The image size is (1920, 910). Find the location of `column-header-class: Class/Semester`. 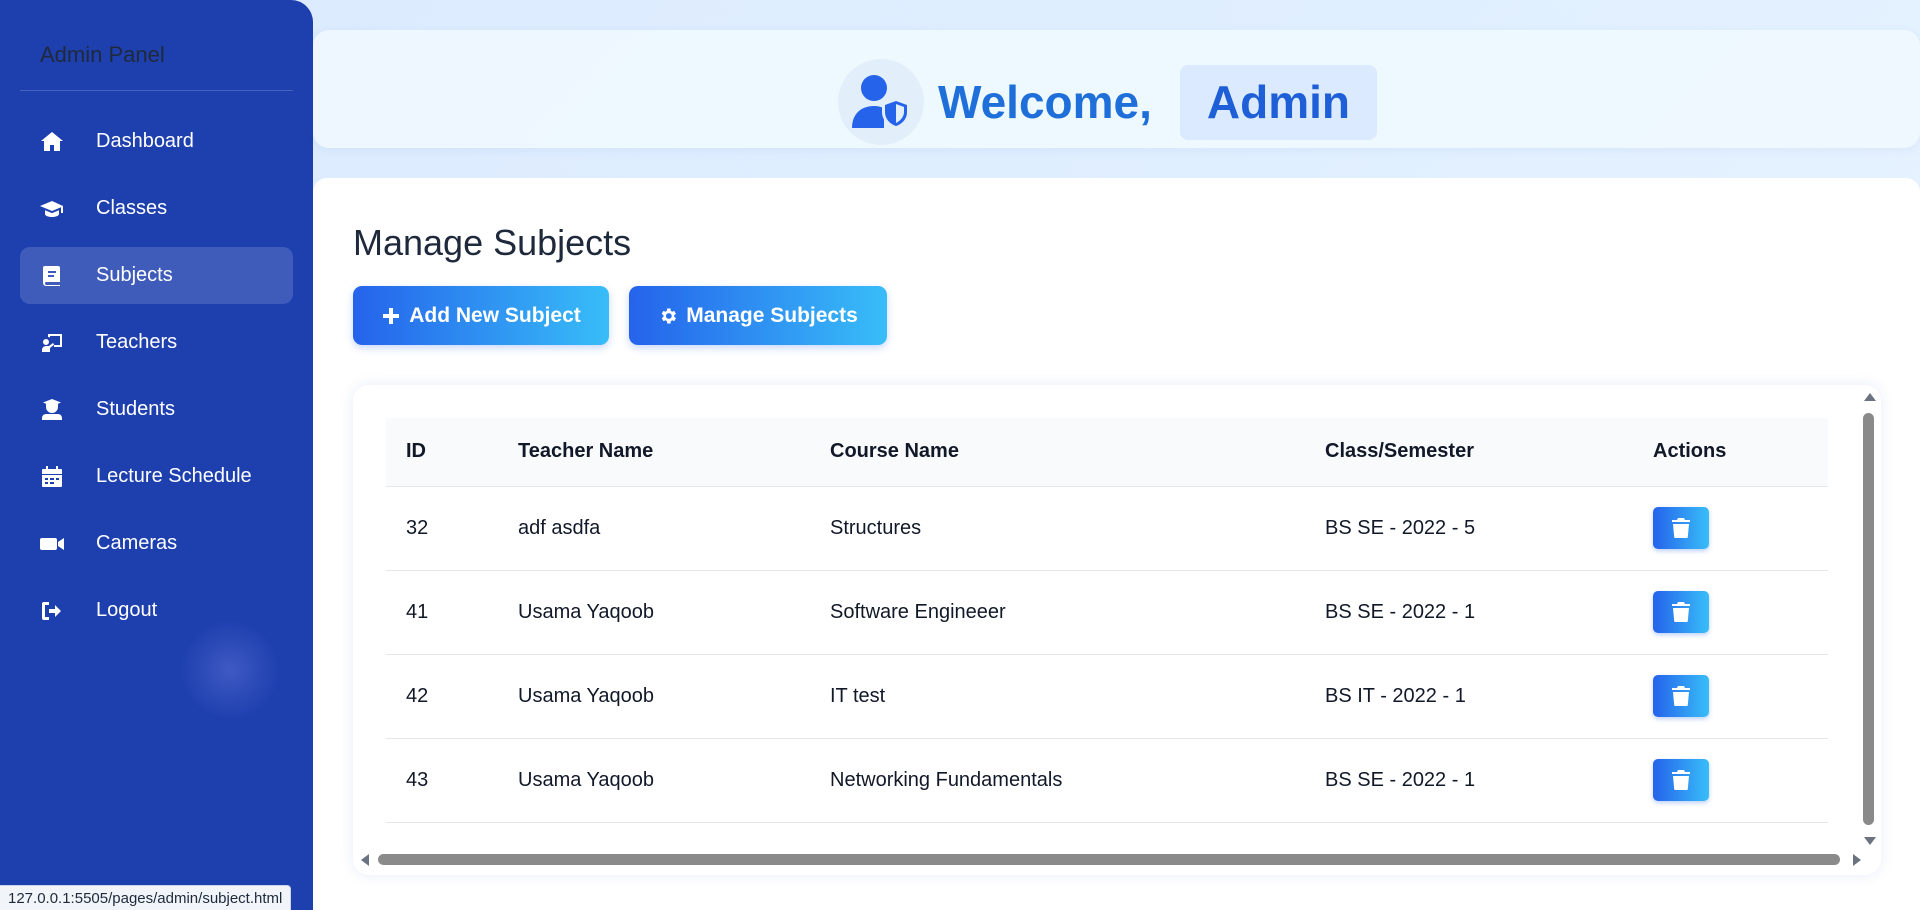

column-header-class: Class/Semester is located at coordinates (1469, 452).